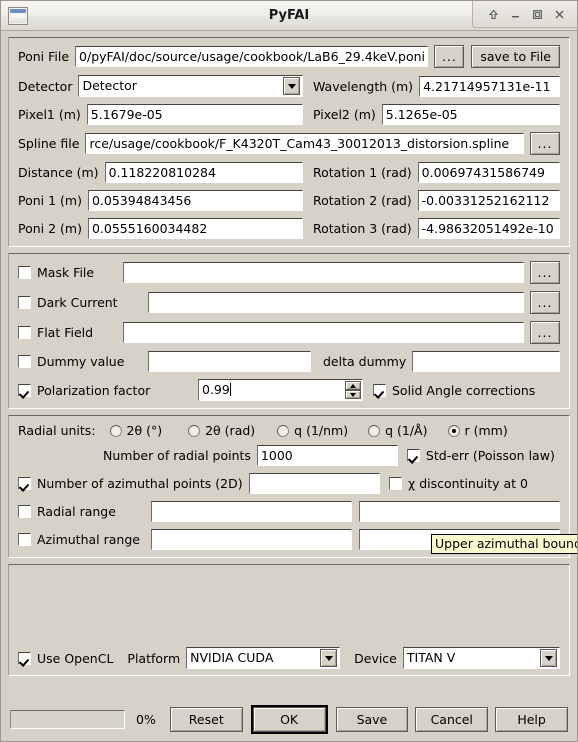 The width and height of the screenshot is (578, 742). I want to click on radio-dot, so click(453, 430).